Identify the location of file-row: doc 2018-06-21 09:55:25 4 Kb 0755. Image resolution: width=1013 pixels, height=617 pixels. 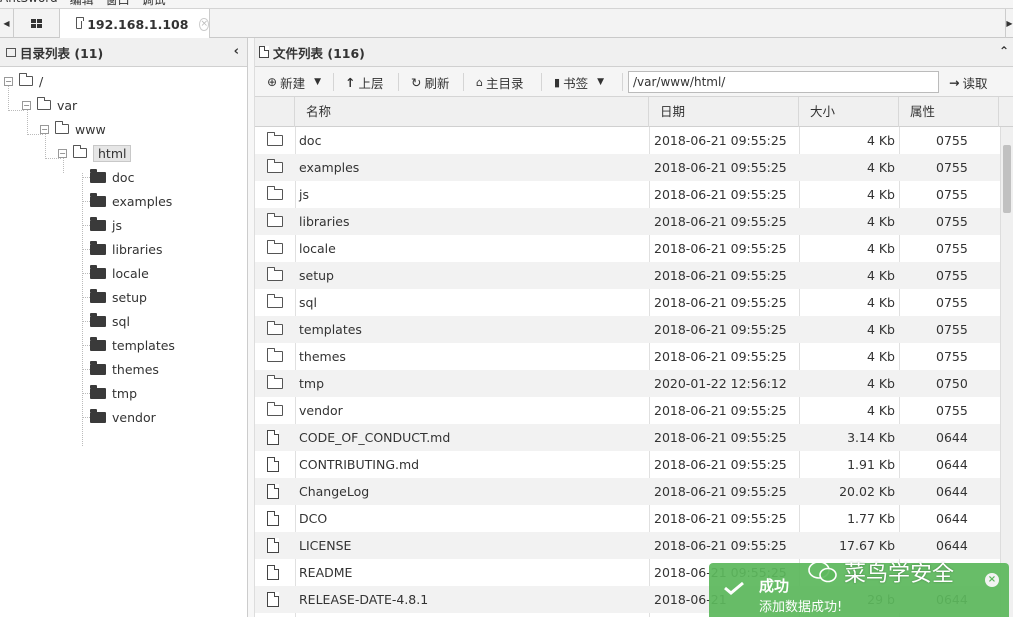
(627, 140).